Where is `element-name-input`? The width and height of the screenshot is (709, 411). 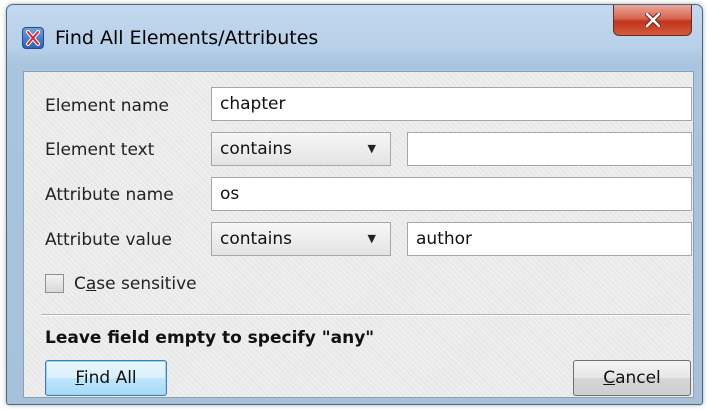
element-name-input is located at coordinates (451, 104).